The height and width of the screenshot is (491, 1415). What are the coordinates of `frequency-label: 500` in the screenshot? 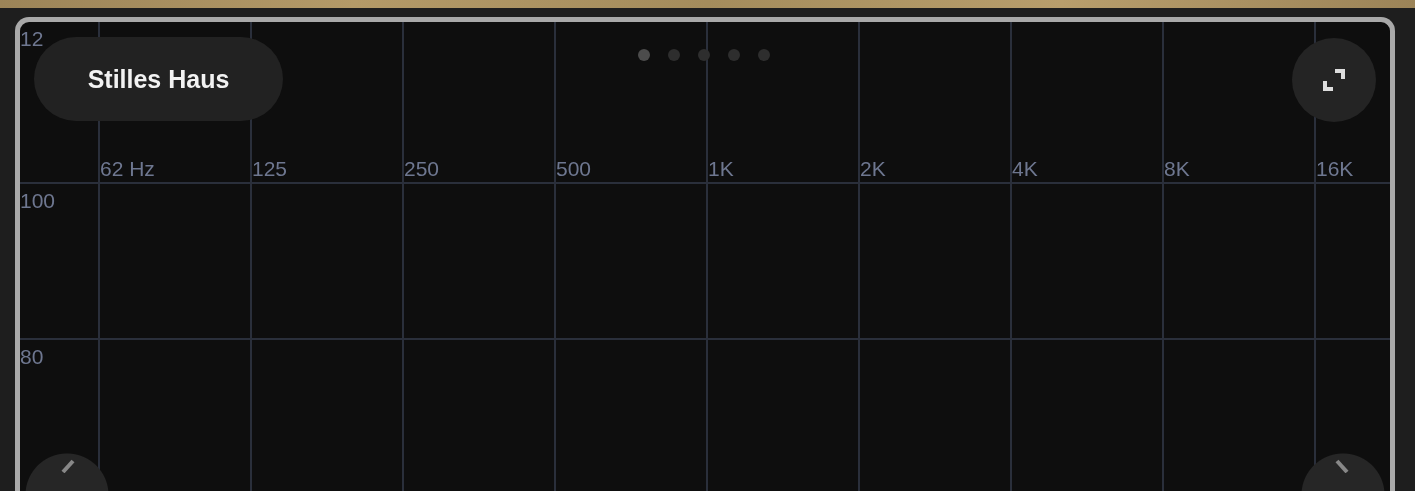 It's located at (574, 170).